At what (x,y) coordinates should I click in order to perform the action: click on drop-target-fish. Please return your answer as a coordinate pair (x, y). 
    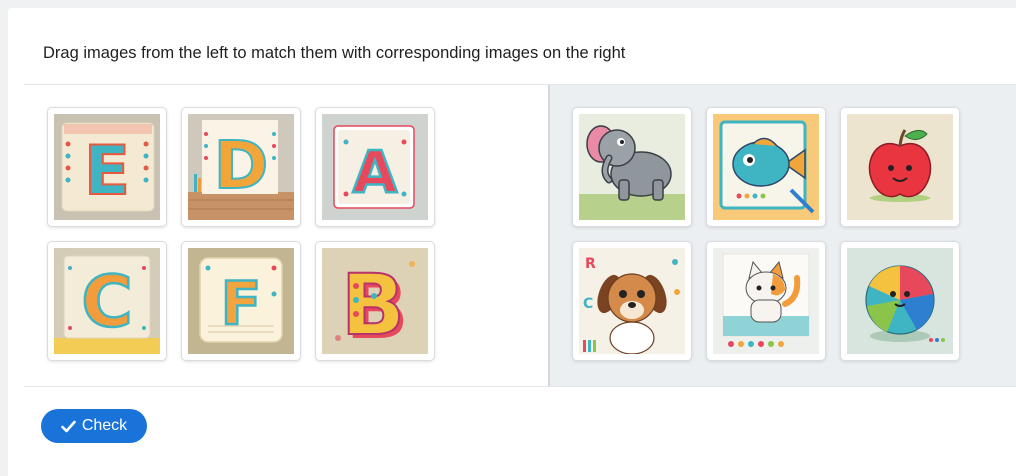
    Looking at the image, I should click on (766, 167).